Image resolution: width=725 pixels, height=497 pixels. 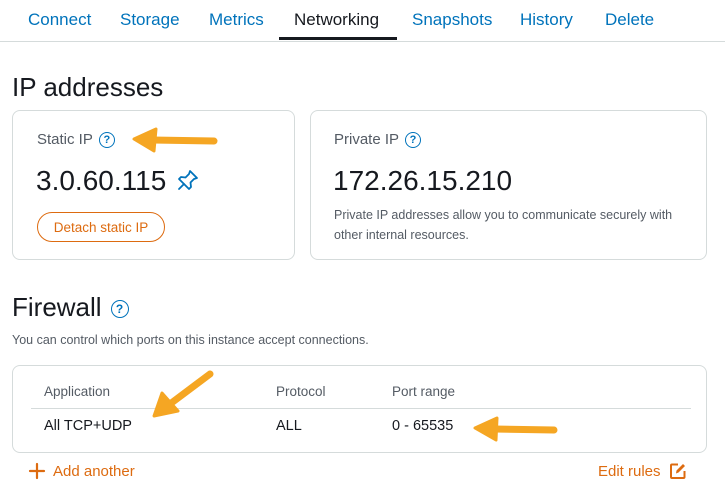 What do you see at coordinates (37, 471) in the screenshot?
I see `plus-icon` at bounding box center [37, 471].